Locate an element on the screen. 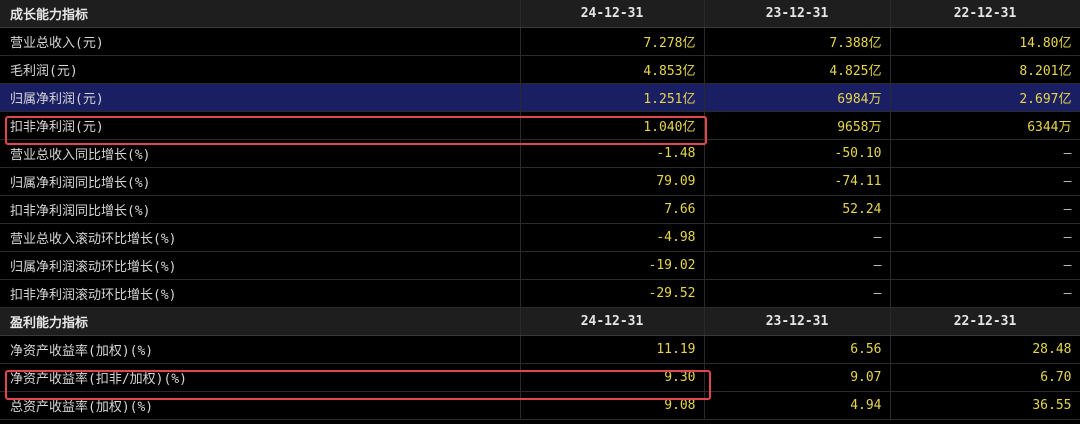 Image resolution: width=1080 pixels, height=424 pixels. table-row-gross-profit: 毛利润(元) 4.853亿 4.825亿 8.201亿 is located at coordinates (540, 69).